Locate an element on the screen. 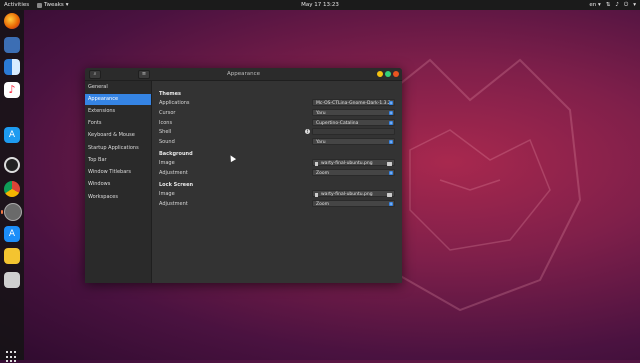 The height and width of the screenshot is (363, 640). background-adjustment-value: Zoom is located at coordinates (322, 173).